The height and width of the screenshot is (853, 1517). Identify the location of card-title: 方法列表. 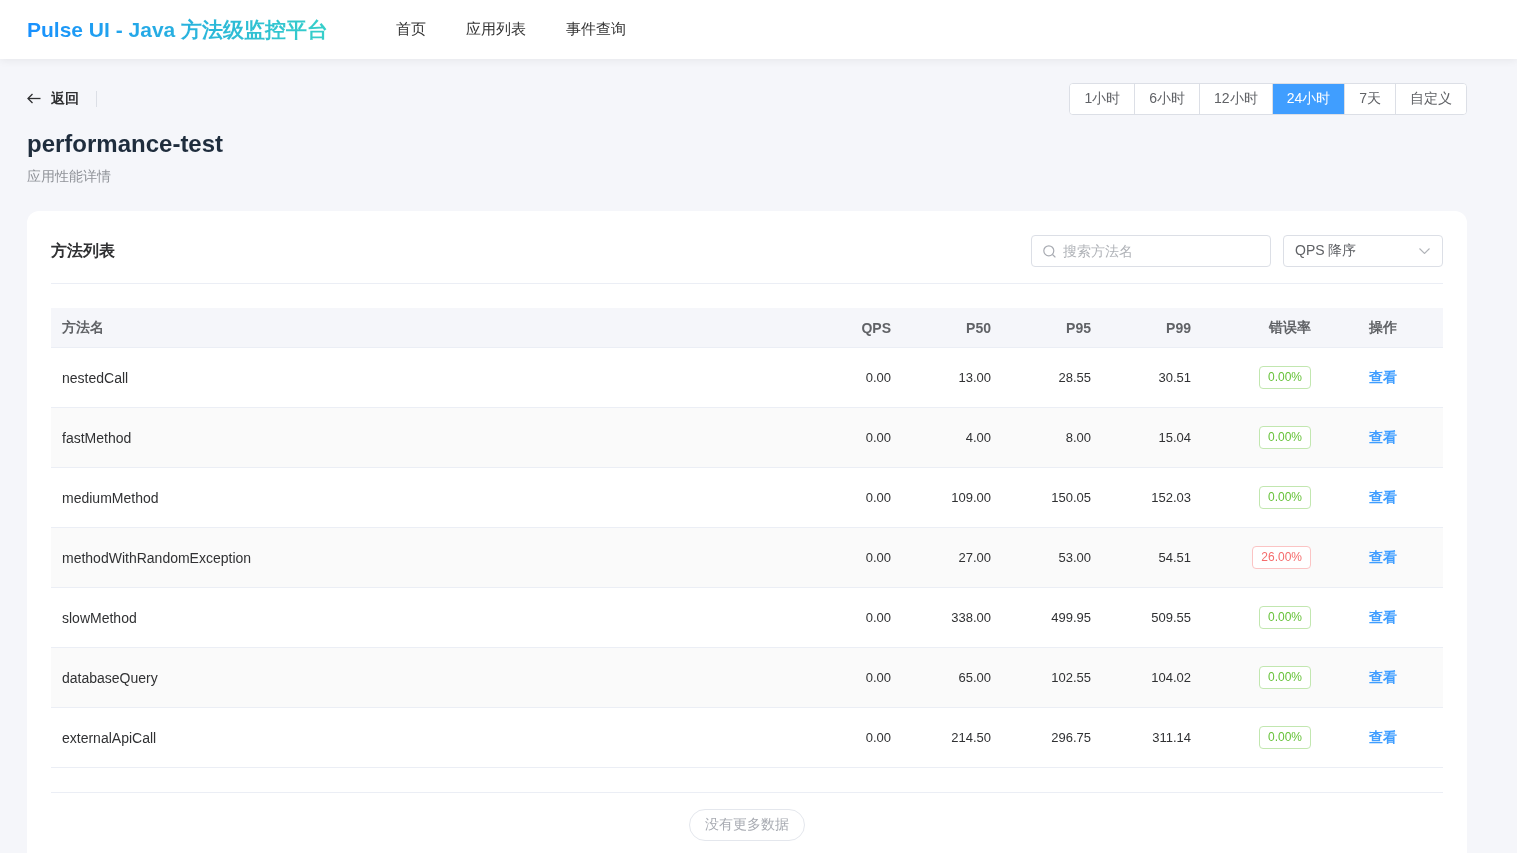
(83, 250).